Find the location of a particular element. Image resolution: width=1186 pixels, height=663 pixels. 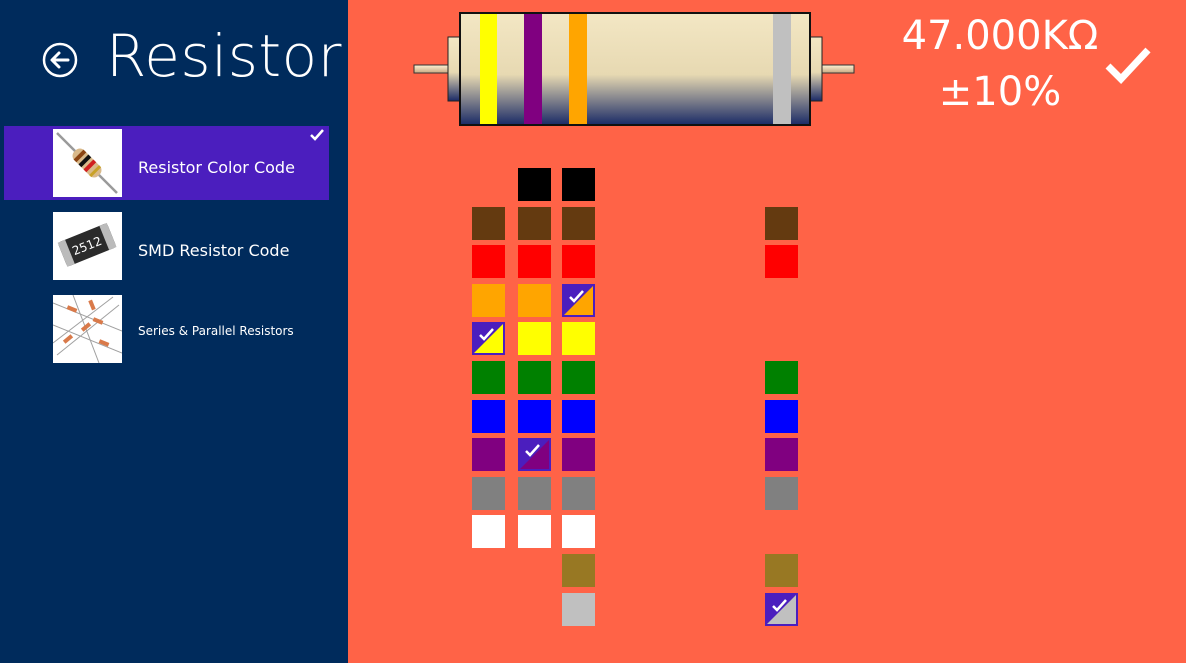

multiplier-swatch-black is located at coordinates (578, 184).